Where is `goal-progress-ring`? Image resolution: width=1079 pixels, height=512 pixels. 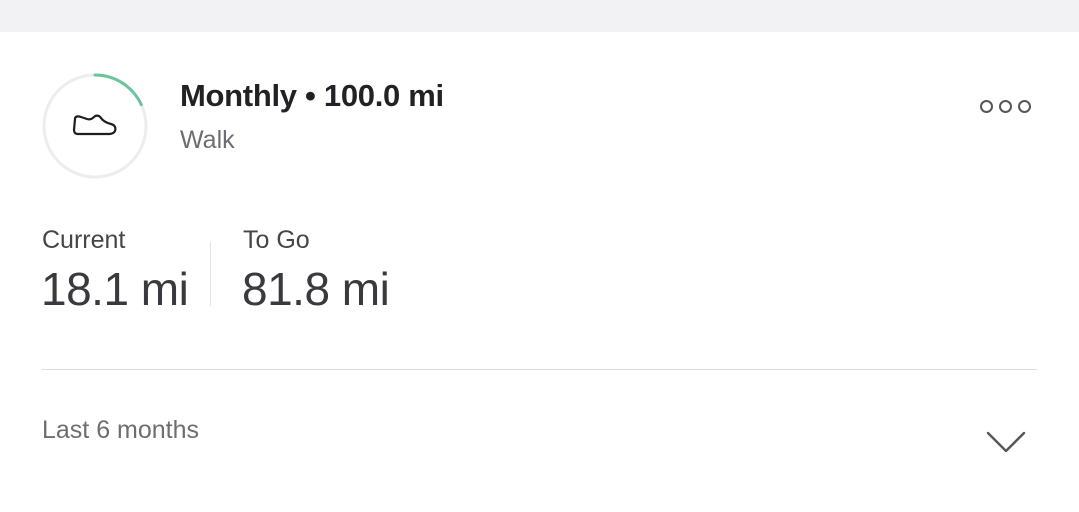
goal-progress-ring is located at coordinates (95, 126).